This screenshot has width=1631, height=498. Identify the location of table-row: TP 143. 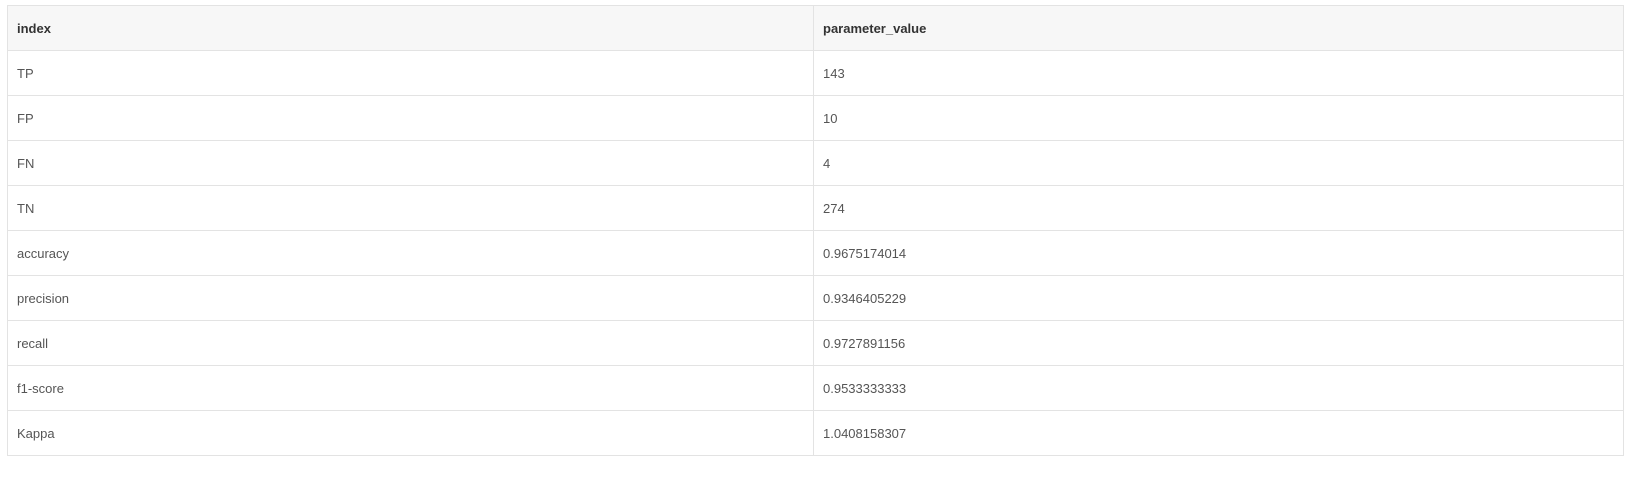
(815, 73).